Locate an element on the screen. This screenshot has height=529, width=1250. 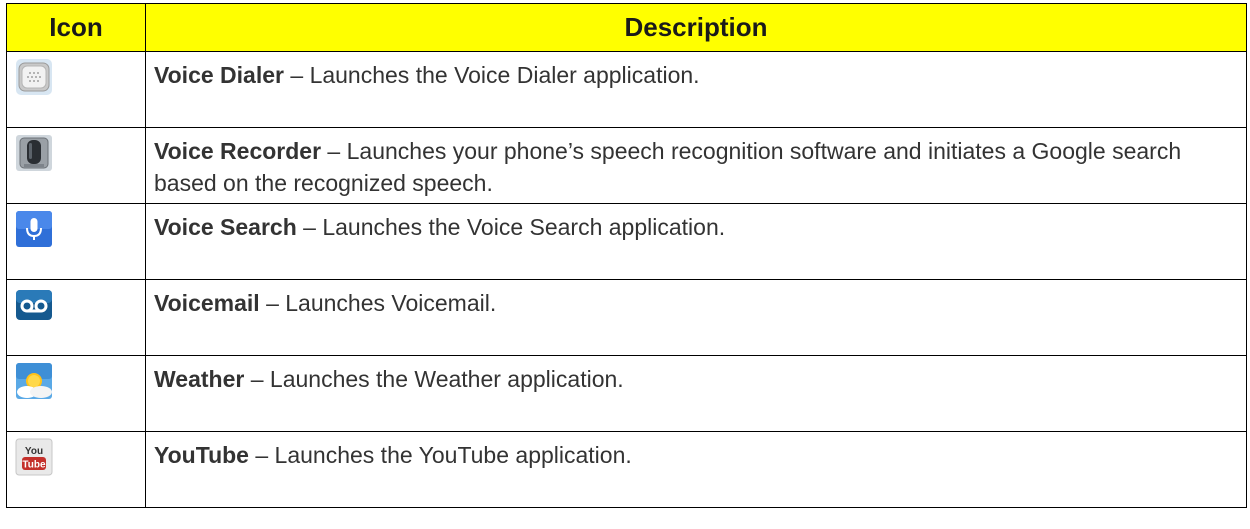
item-name: Weather is located at coordinates (199, 379).